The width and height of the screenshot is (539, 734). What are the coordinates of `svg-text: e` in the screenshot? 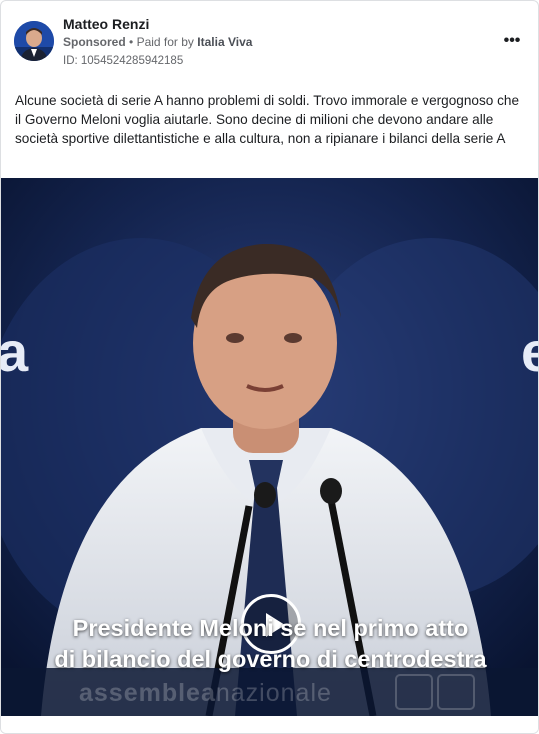 It's located at (530, 351).